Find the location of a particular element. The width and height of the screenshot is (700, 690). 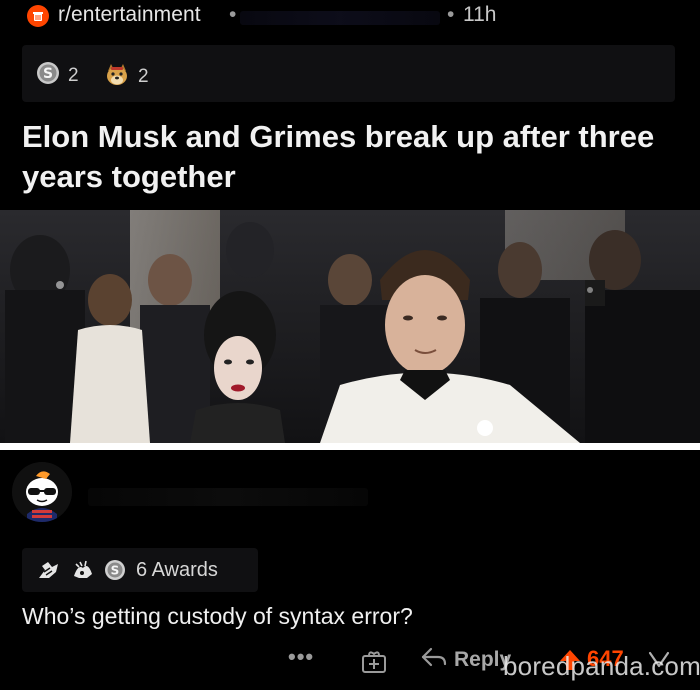

gift-award-icon is located at coordinates (374, 663).